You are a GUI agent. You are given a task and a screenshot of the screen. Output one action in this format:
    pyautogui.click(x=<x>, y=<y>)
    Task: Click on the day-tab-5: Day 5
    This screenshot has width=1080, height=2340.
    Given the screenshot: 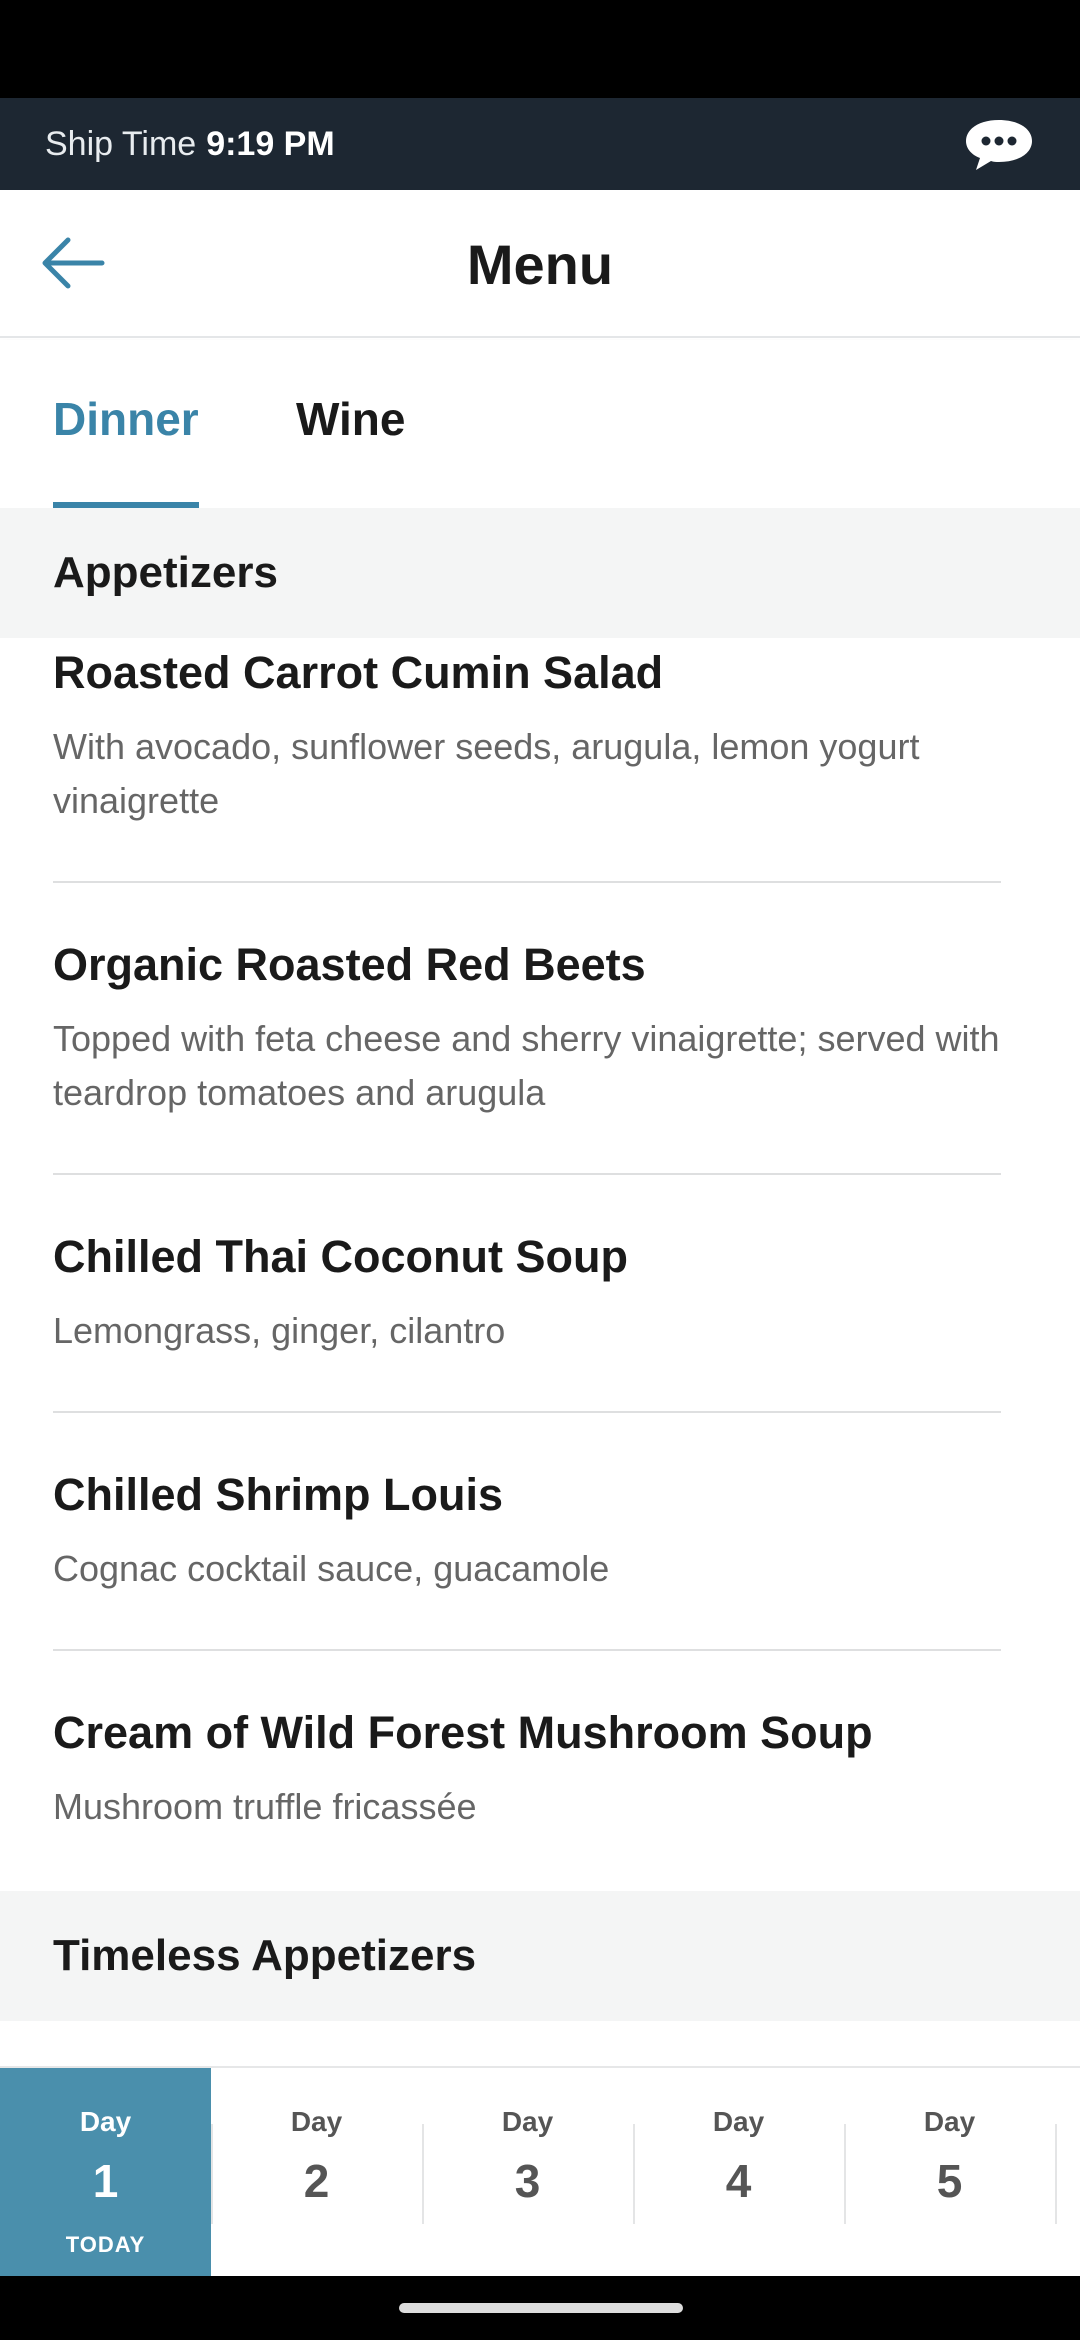 What is the action you would take?
    pyautogui.click(x=949, y=2173)
    